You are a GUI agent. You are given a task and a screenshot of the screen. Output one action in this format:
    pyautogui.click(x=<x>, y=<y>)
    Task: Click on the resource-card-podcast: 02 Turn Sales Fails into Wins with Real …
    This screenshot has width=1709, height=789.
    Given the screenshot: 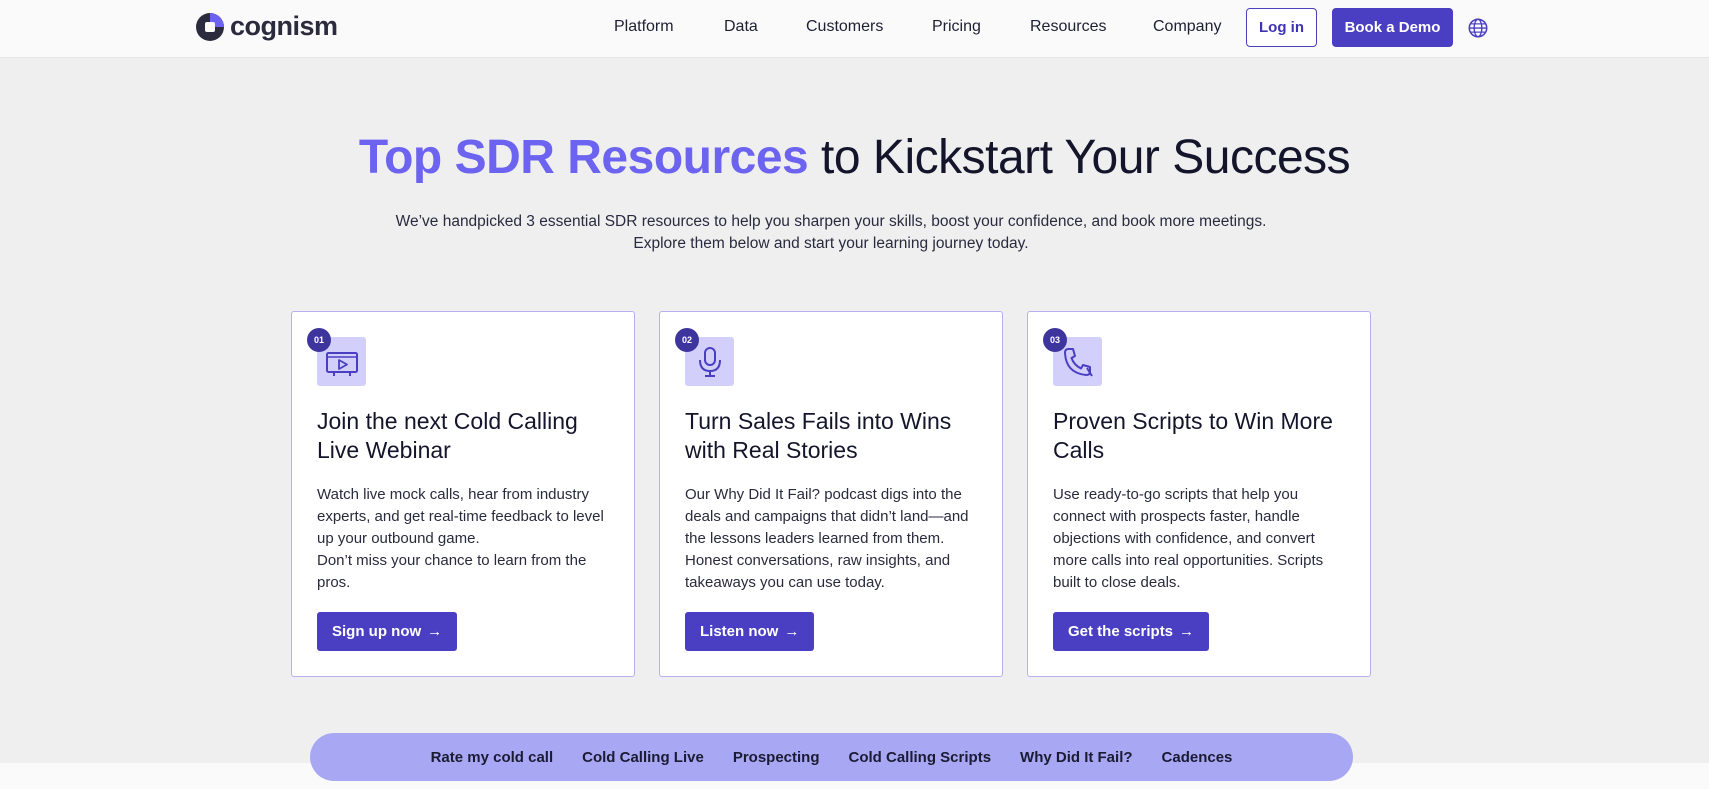 What is the action you would take?
    pyautogui.click(x=831, y=494)
    